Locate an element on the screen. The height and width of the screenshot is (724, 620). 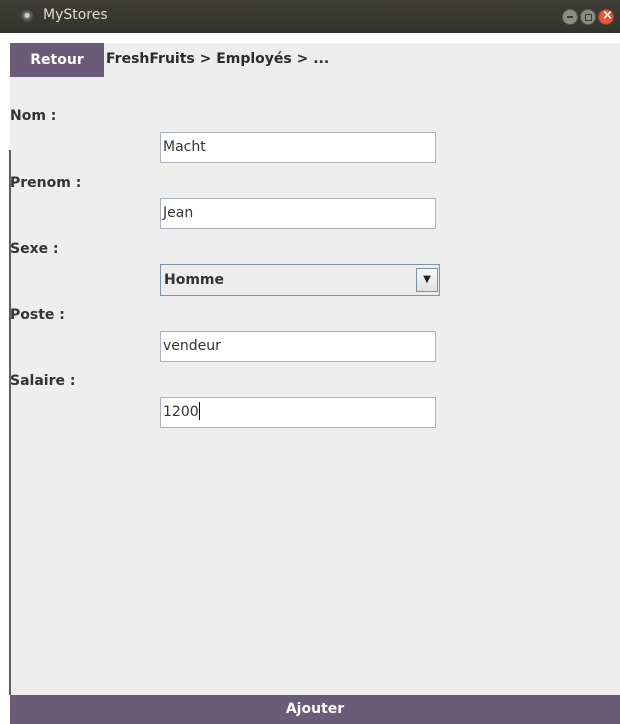
salaire-input-value: 1200 is located at coordinates (181, 412).